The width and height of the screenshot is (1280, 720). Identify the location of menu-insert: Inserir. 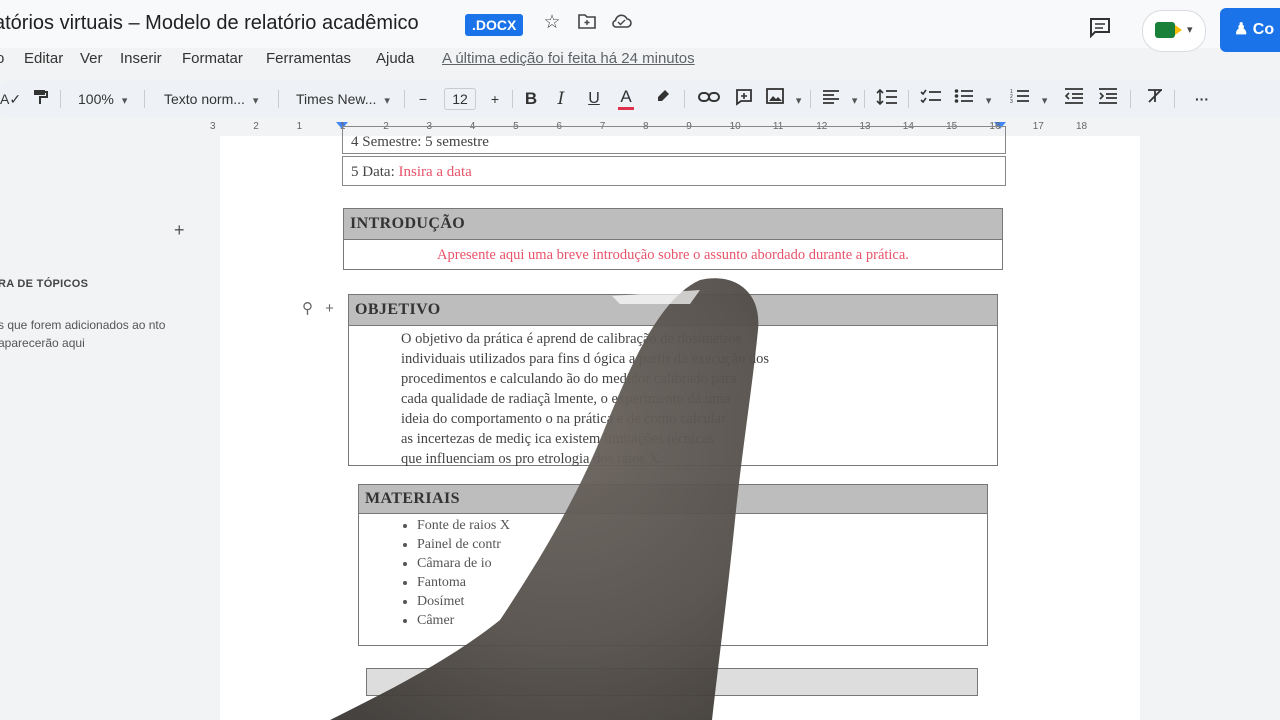
(141, 58).